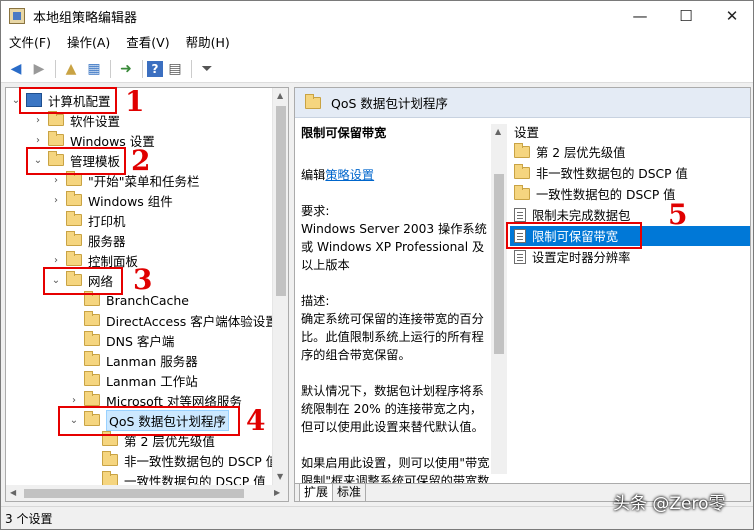  I want to click on tree-node-lanman-server: Lanman 服务器, so click(133, 360).